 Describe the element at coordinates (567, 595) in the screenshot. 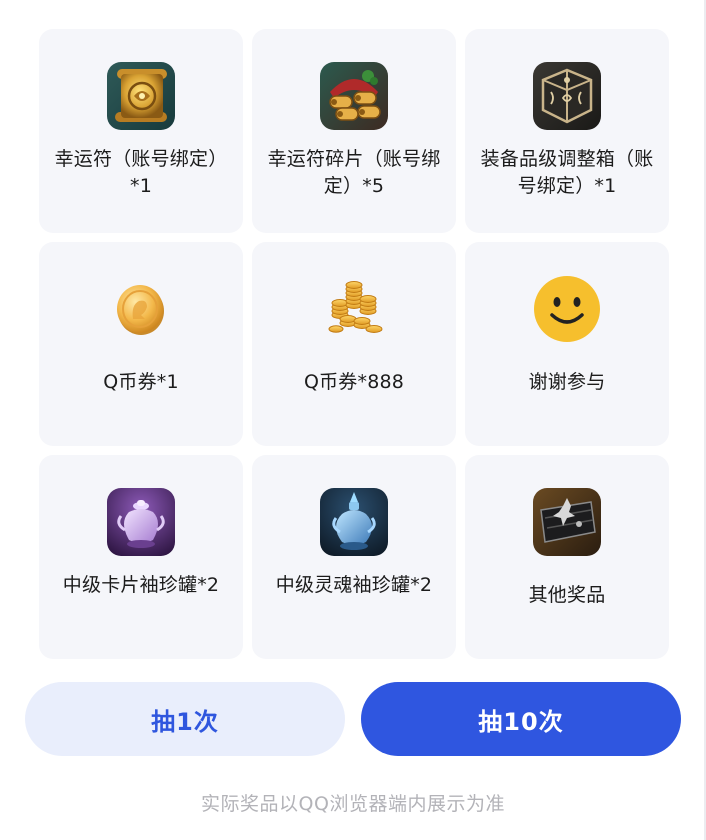

I see `prize-label: 其他奖品` at that location.